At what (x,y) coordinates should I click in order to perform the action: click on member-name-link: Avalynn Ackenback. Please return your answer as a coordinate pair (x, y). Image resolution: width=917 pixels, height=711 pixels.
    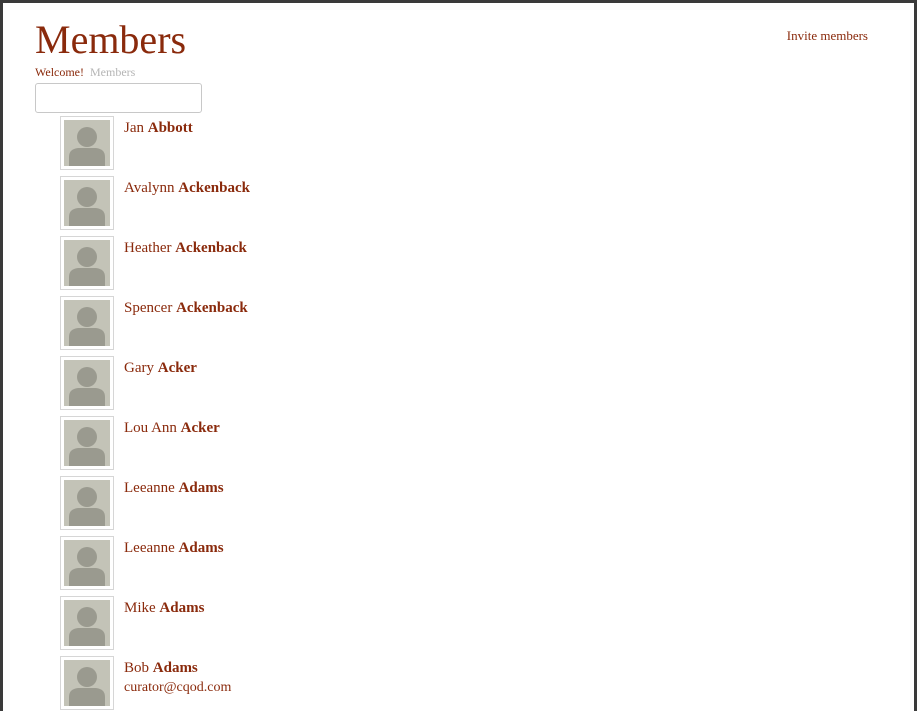
    Looking at the image, I should click on (187, 188).